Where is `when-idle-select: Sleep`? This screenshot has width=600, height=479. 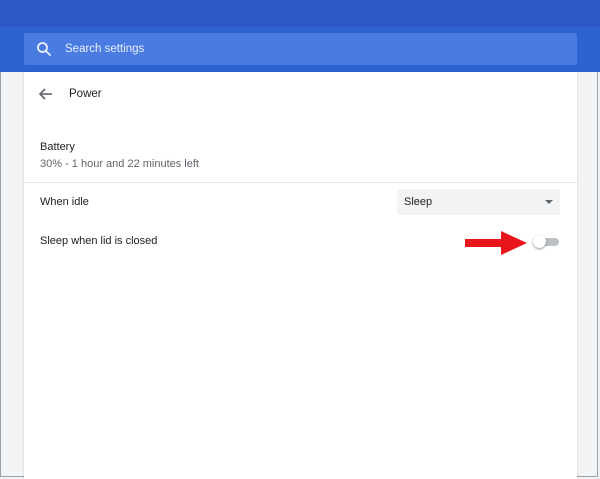
when-idle-select: Sleep is located at coordinates (478, 202).